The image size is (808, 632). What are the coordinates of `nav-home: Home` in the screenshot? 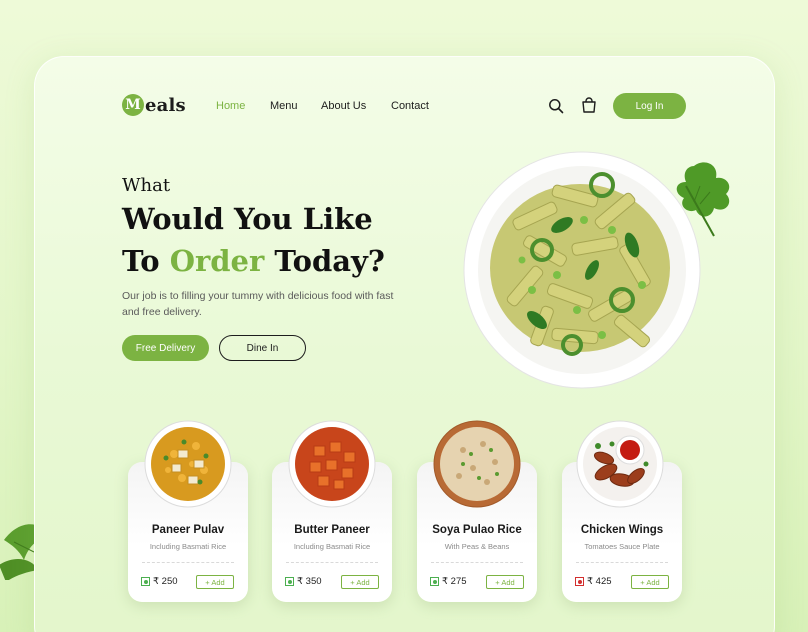 It's located at (230, 106).